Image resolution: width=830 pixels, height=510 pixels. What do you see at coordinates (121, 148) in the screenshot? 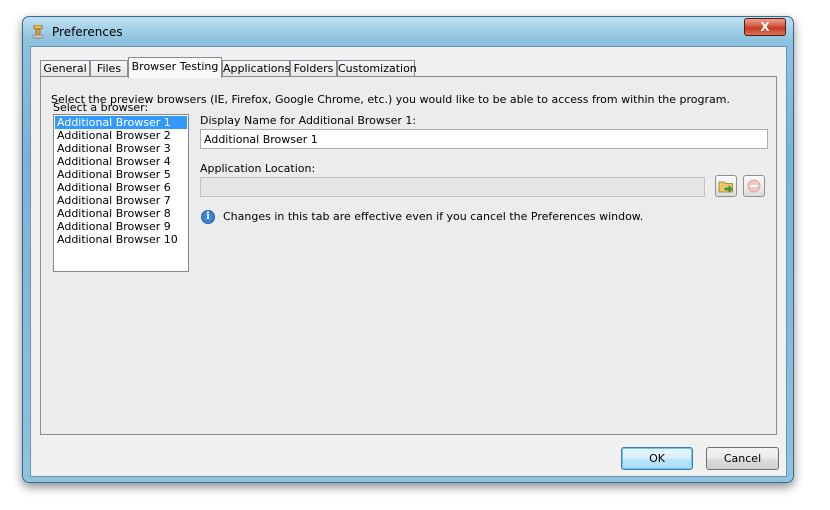
I see `list-item: Additional Browser 3` at bounding box center [121, 148].